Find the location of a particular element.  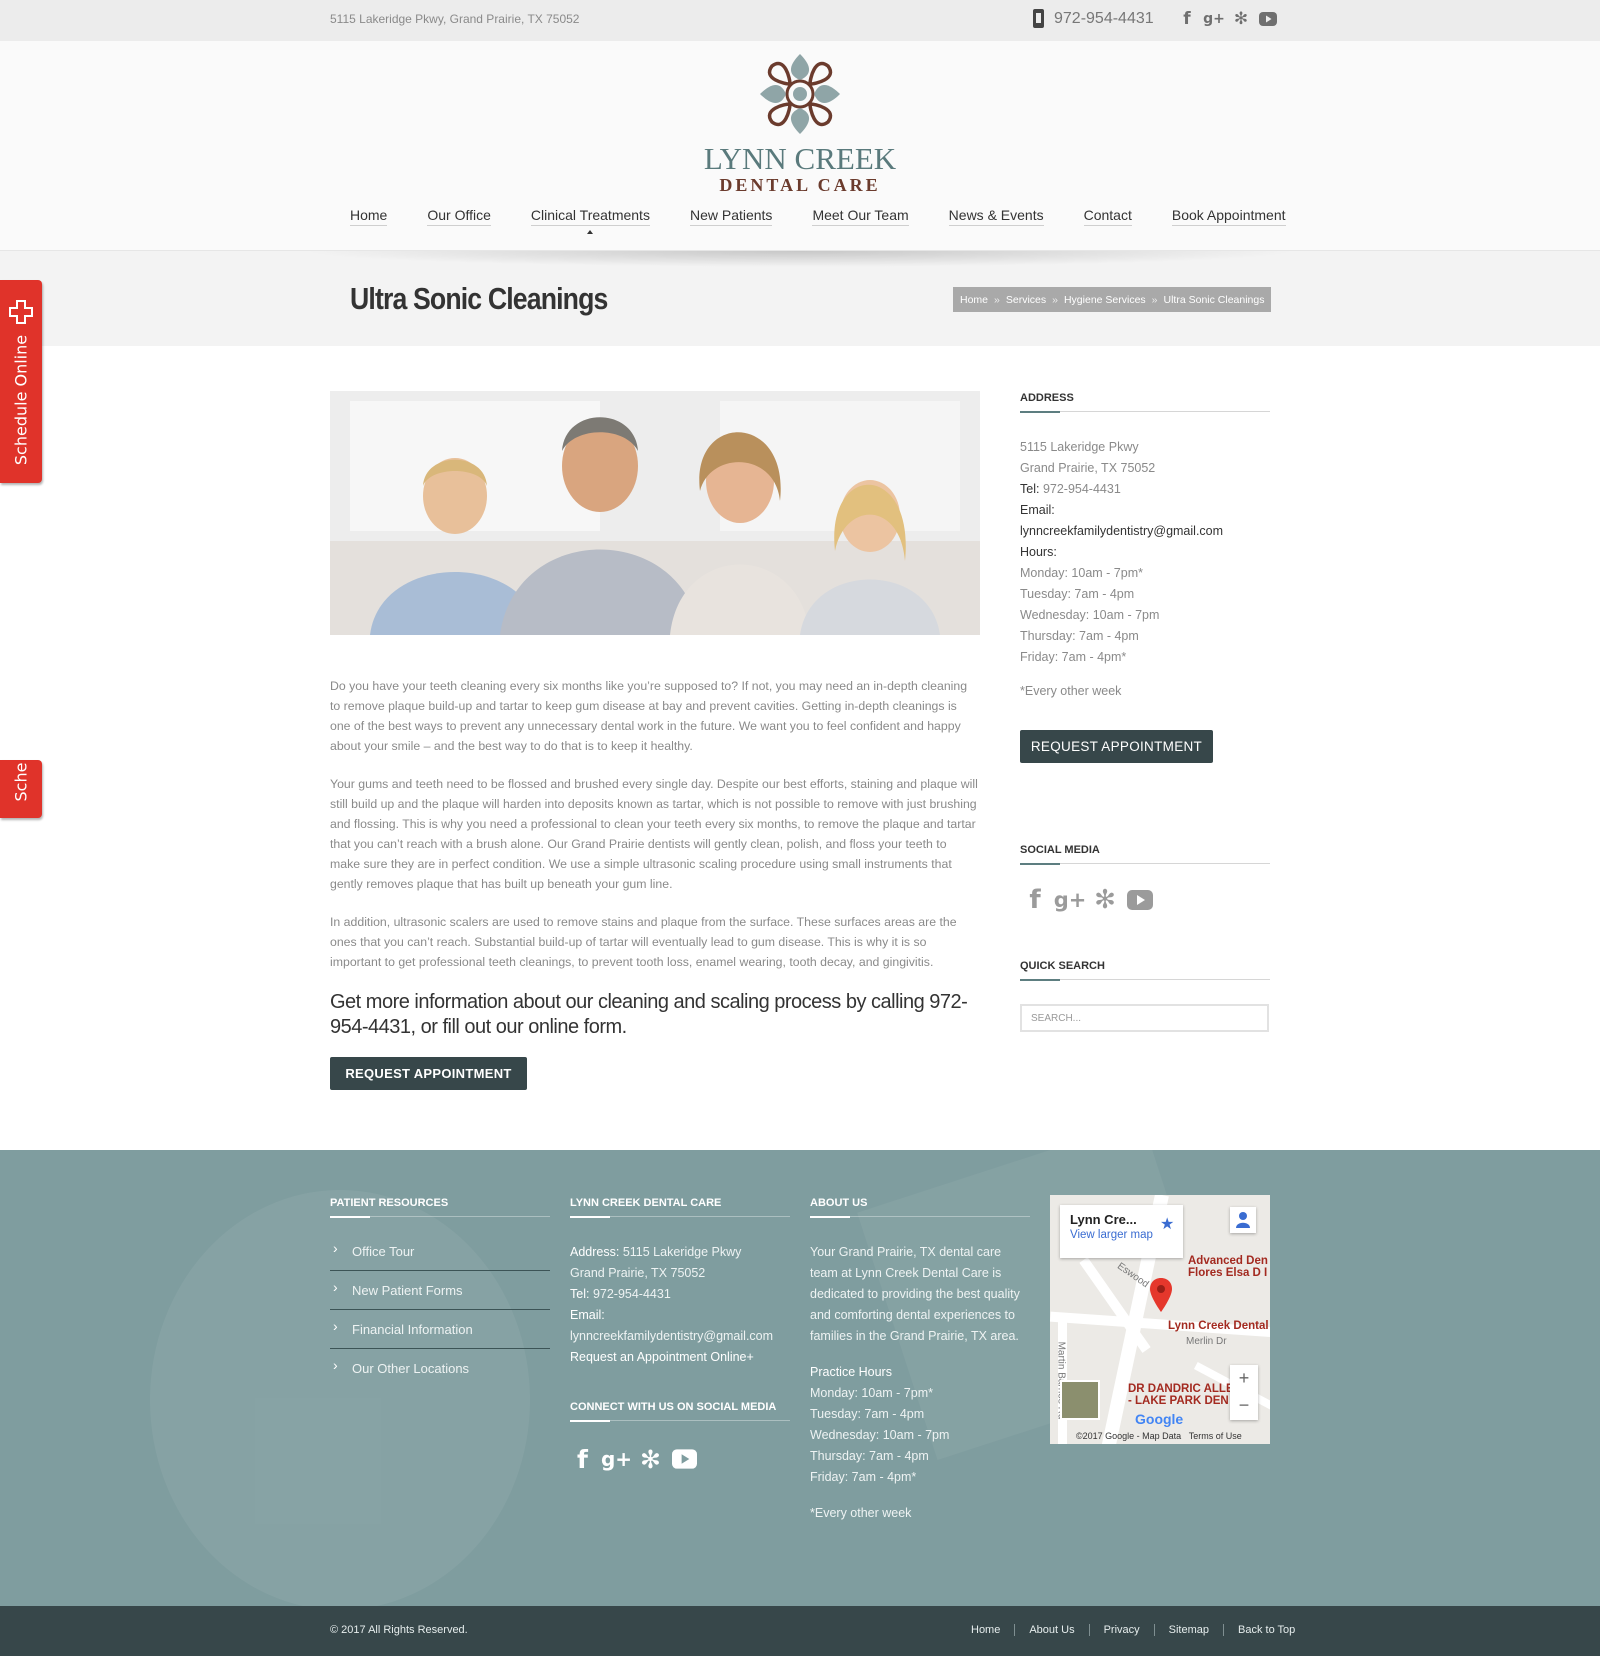

footer-email: lynncreekfamilydentistry@gmail.com is located at coordinates (680, 1336).